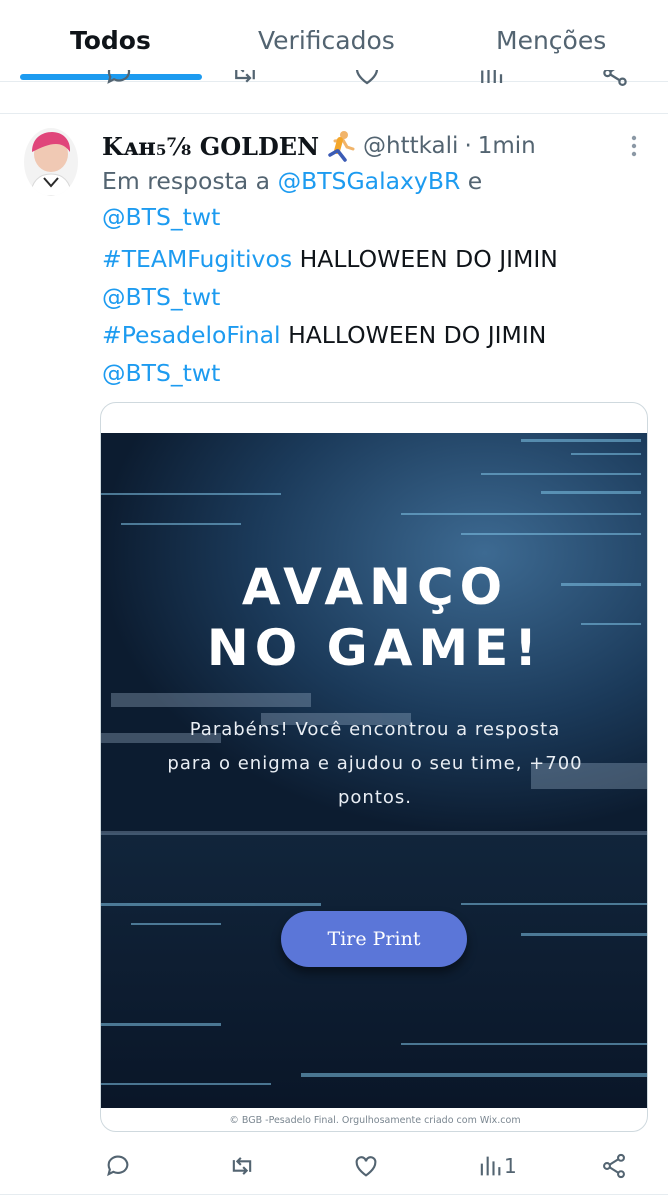 This screenshot has height=1200, width=668. Describe the element at coordinates (375, 587) in the screenshot. I see `game-title-line-1: AVANÇO` at that location.